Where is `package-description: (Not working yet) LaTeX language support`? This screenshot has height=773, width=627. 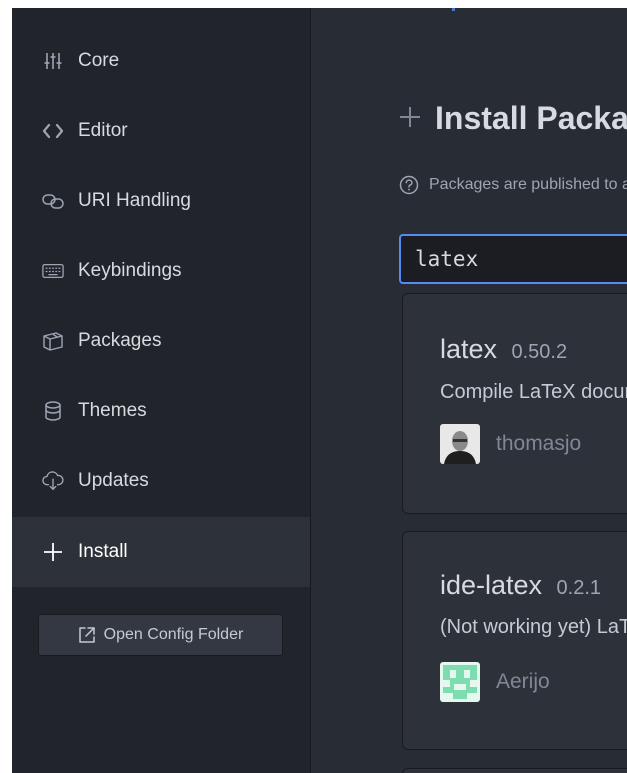 package-description: (Not working yet) LaTeX language support is located at coordinates (533, 627).